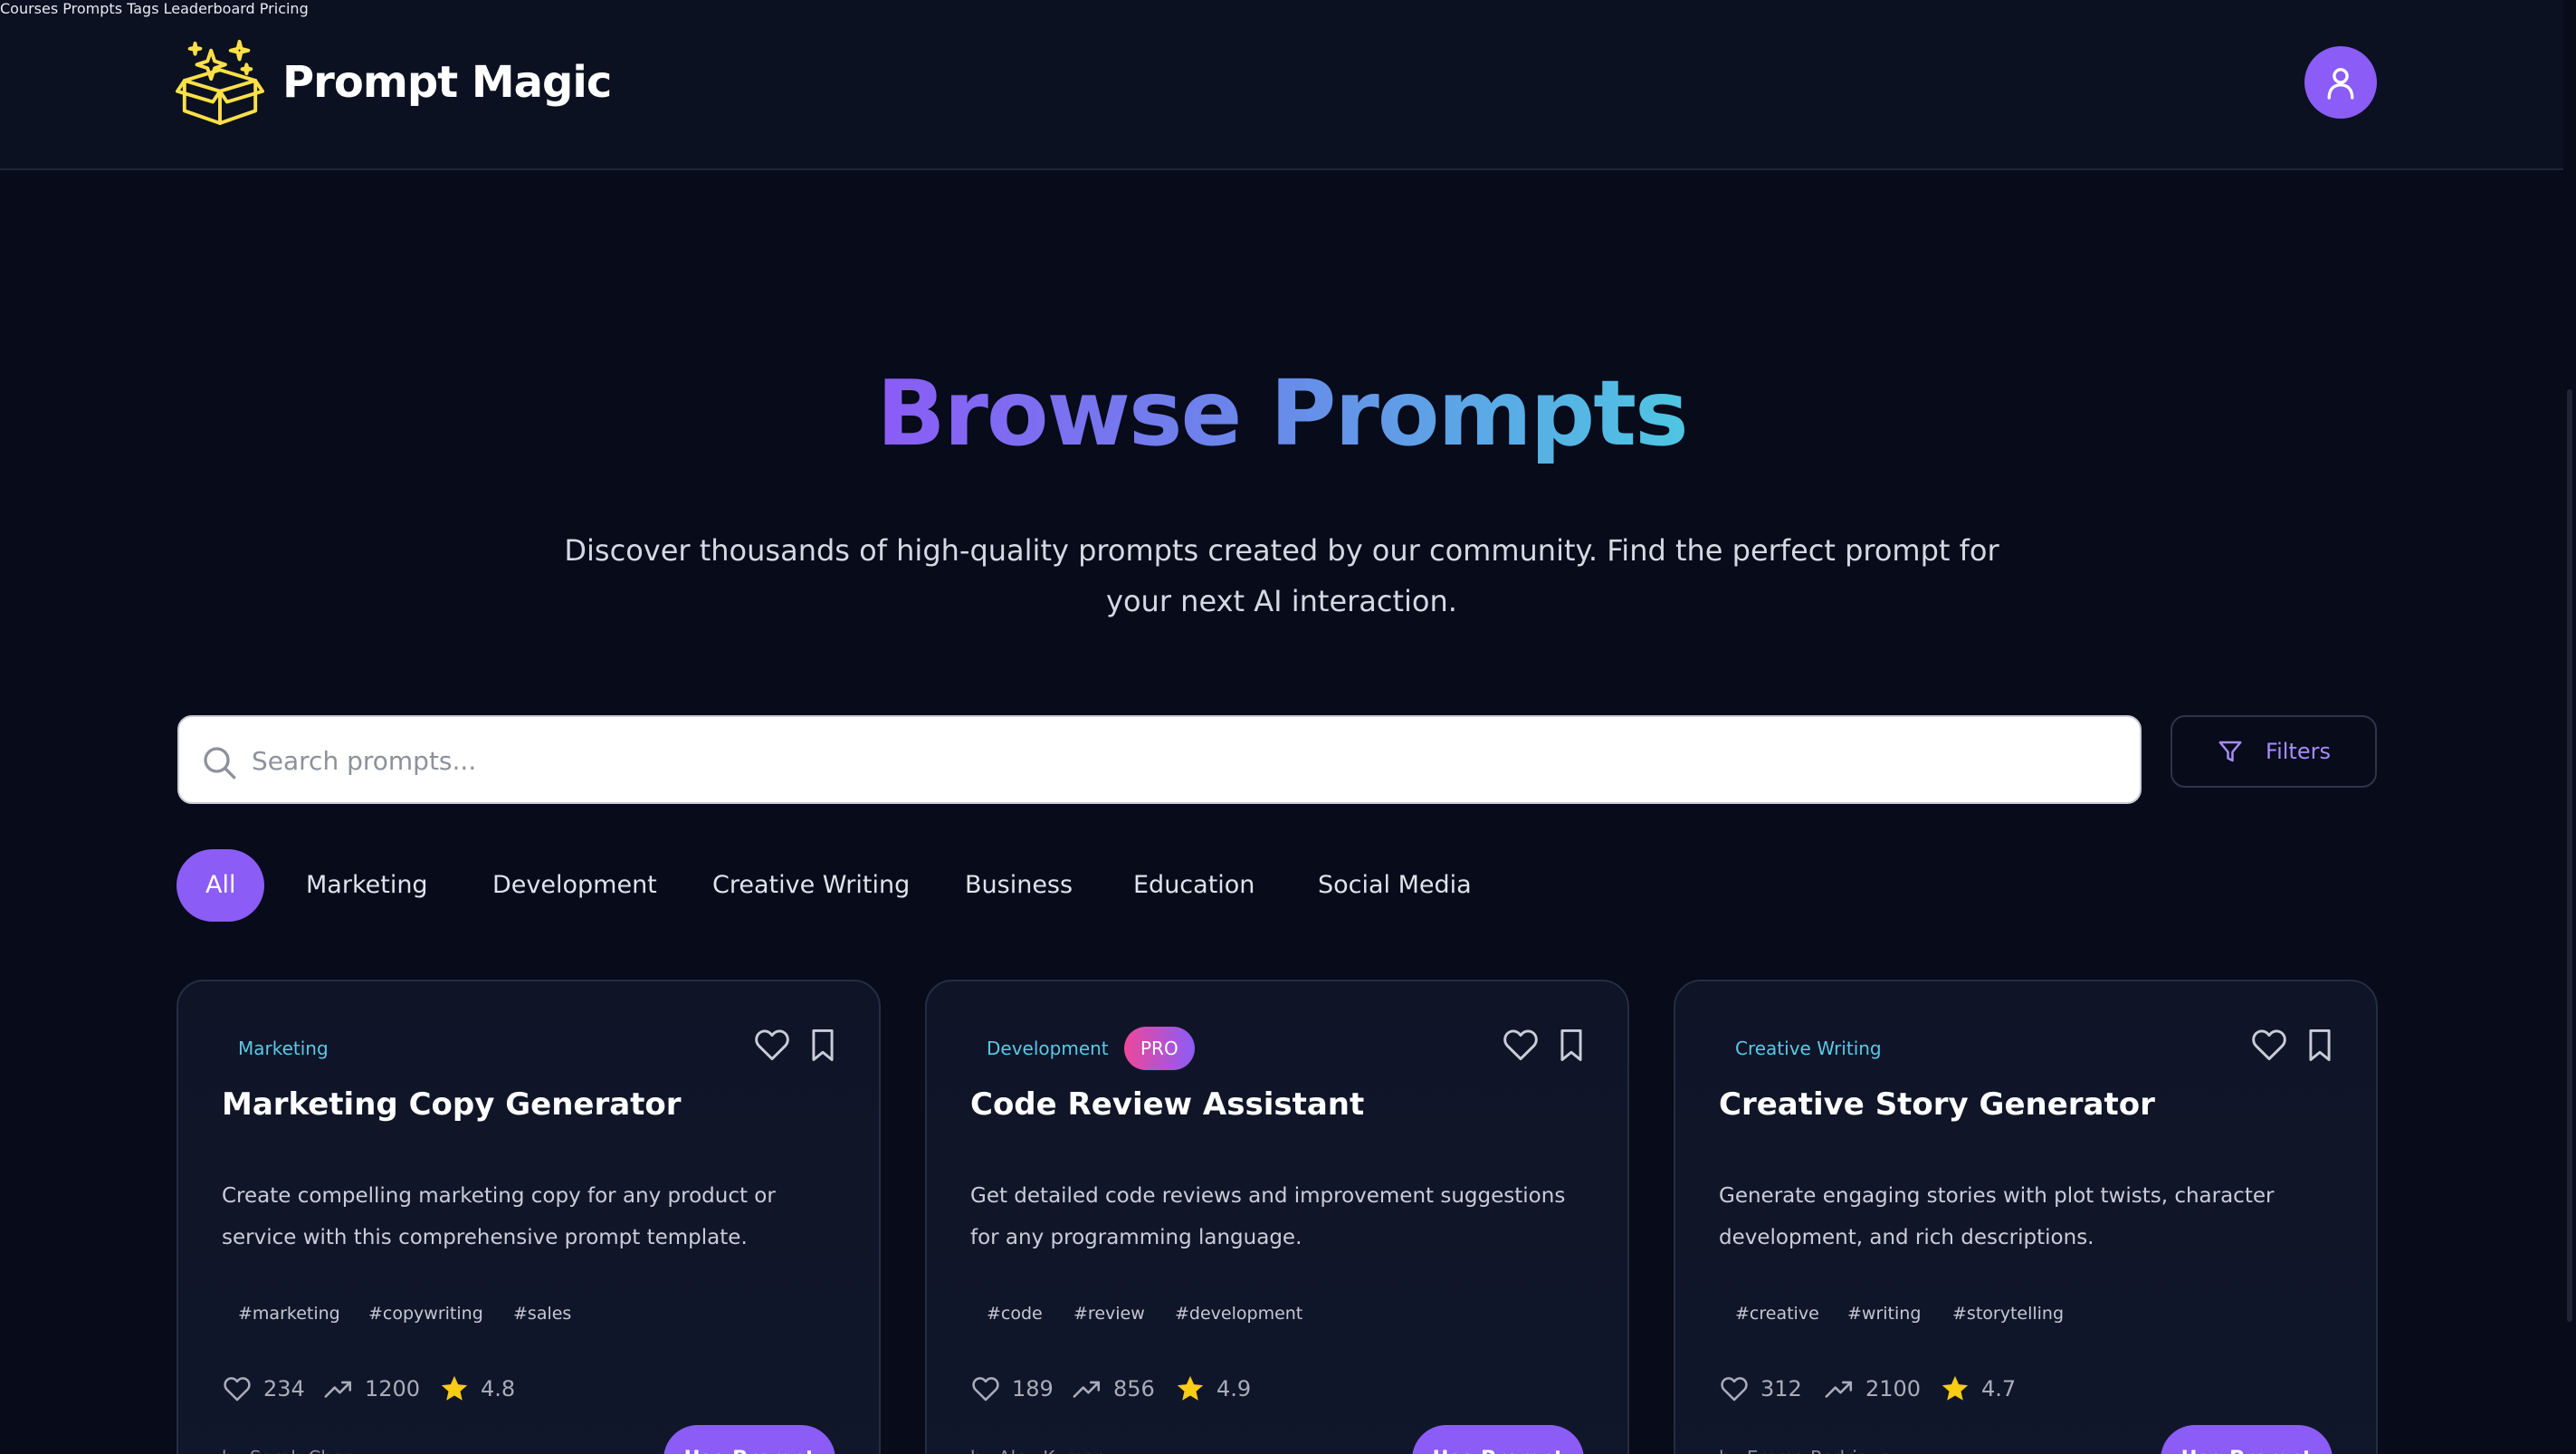 This screenshot has width=2576, height=1454. I want to click on uses-stat: 856, so click(1113, 1389).